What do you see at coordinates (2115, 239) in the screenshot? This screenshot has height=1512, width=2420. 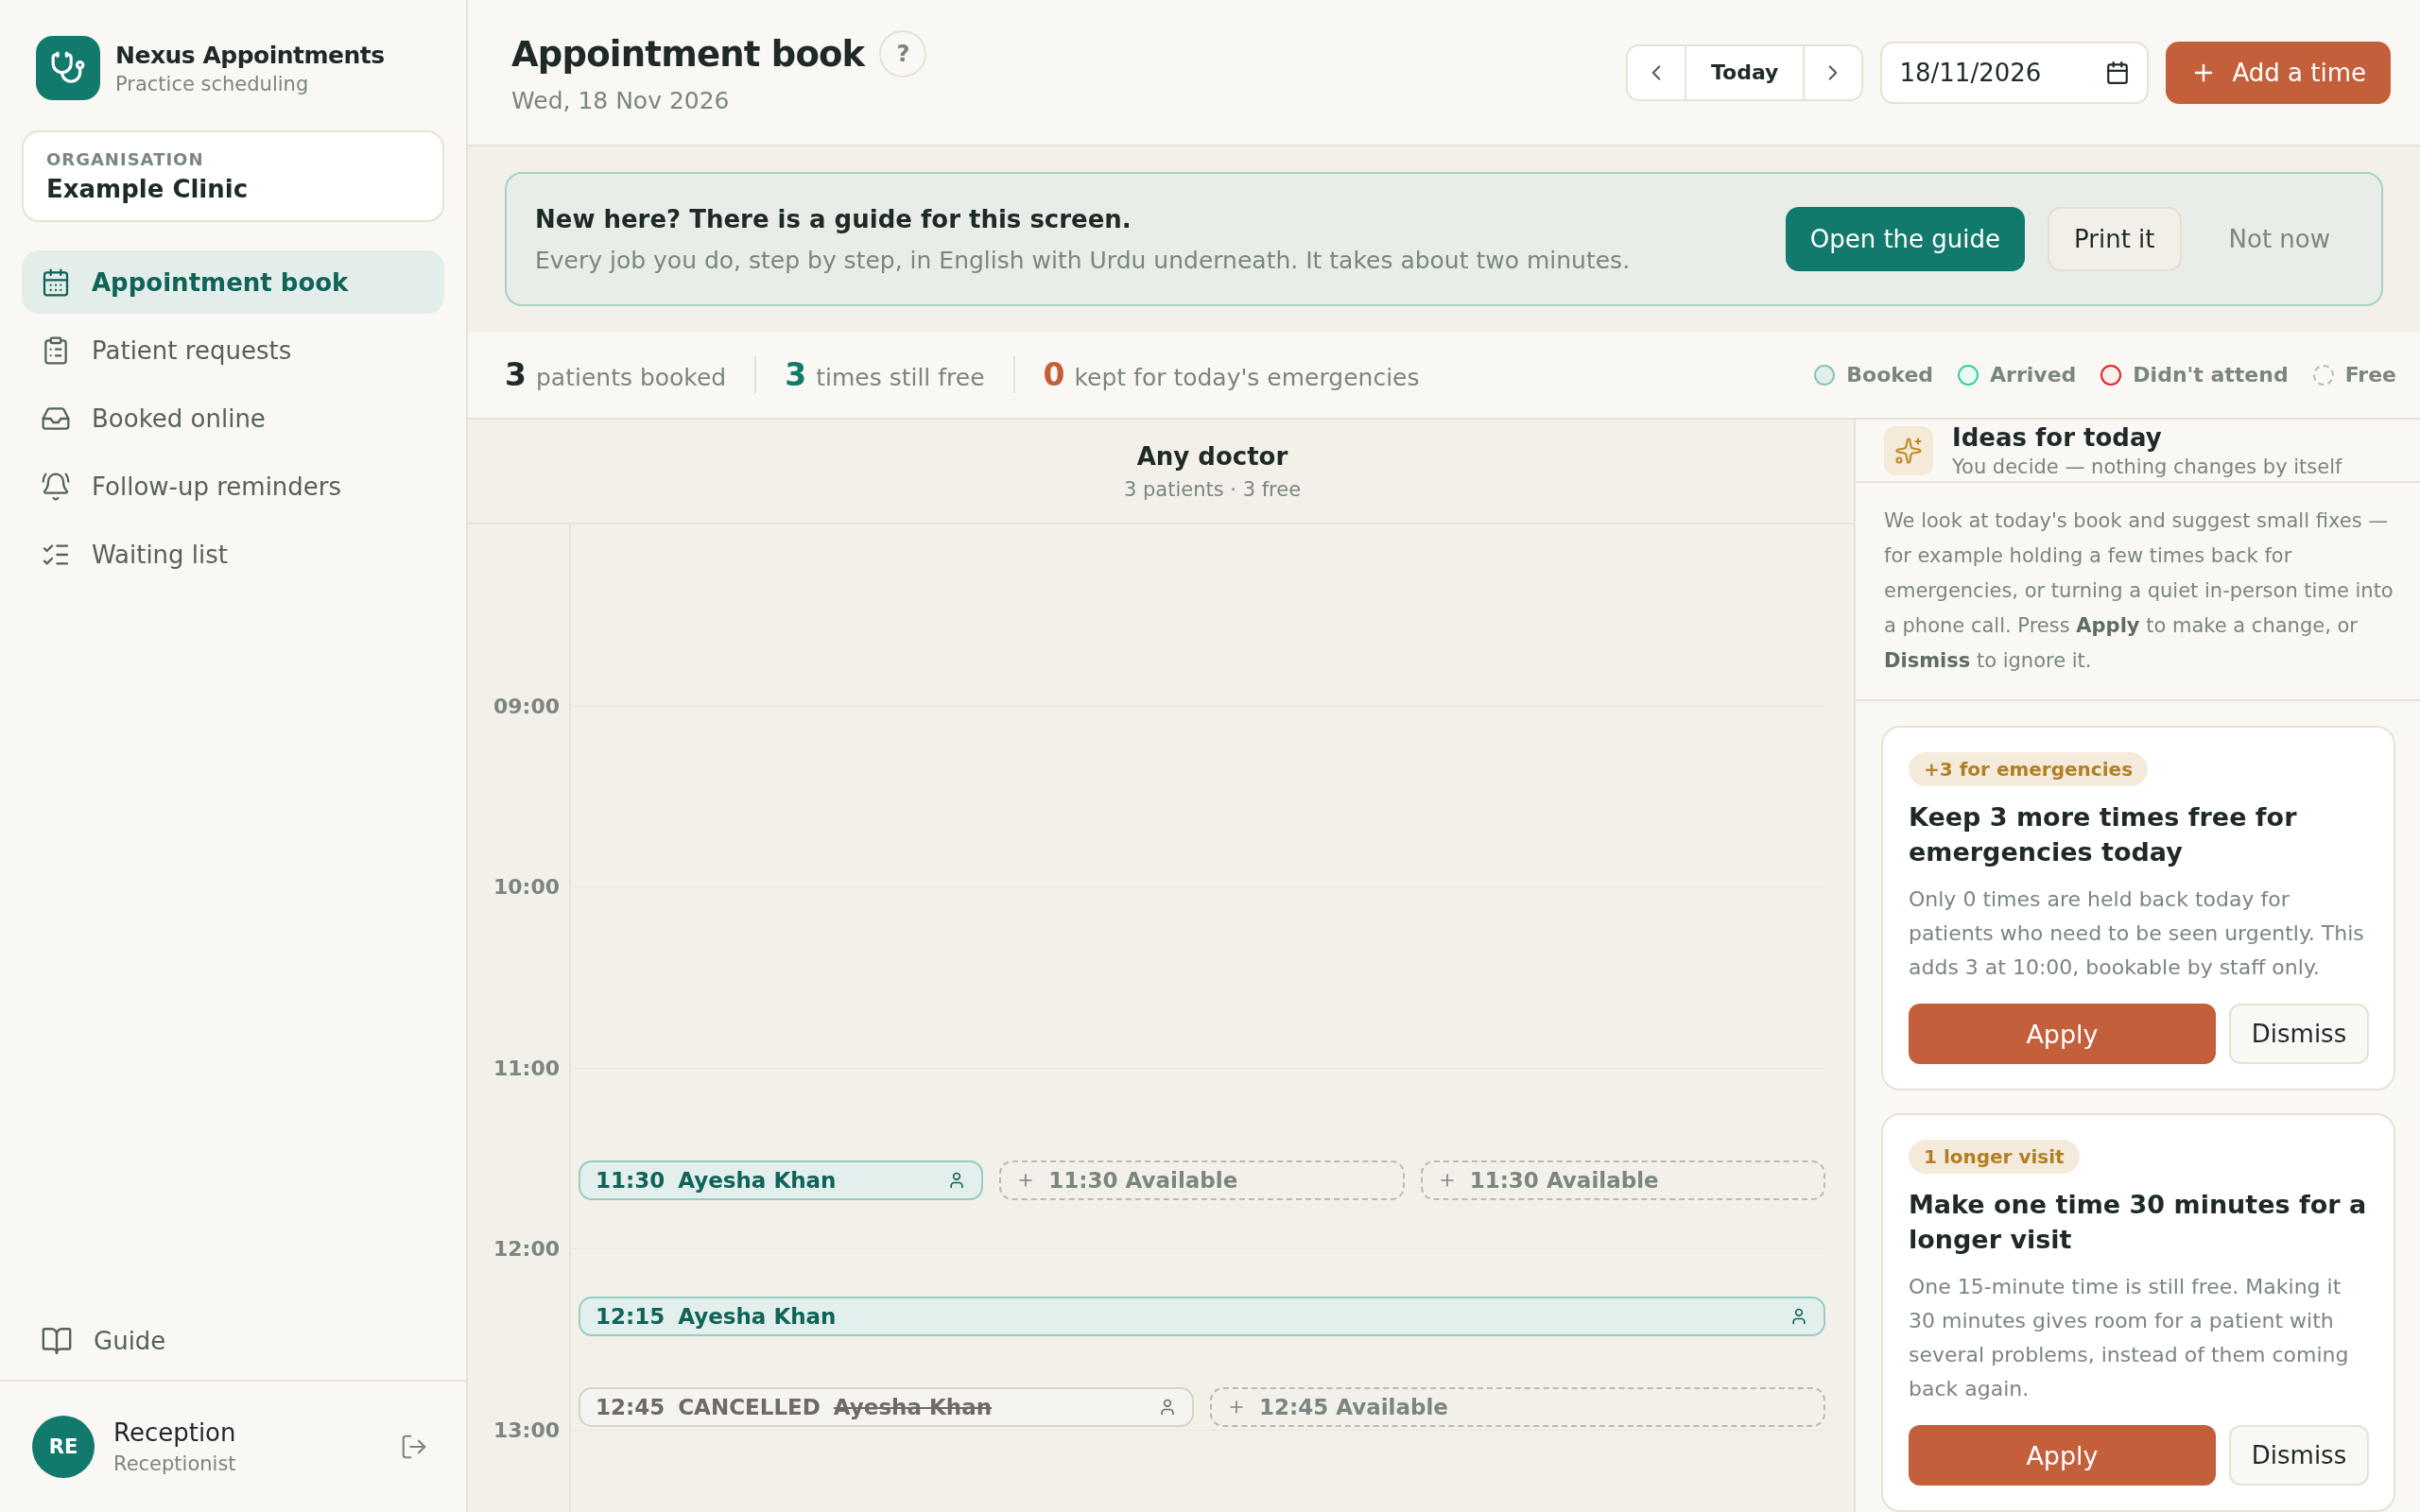 I see `banner-button: Print it` at bounding box center [2115, 239].